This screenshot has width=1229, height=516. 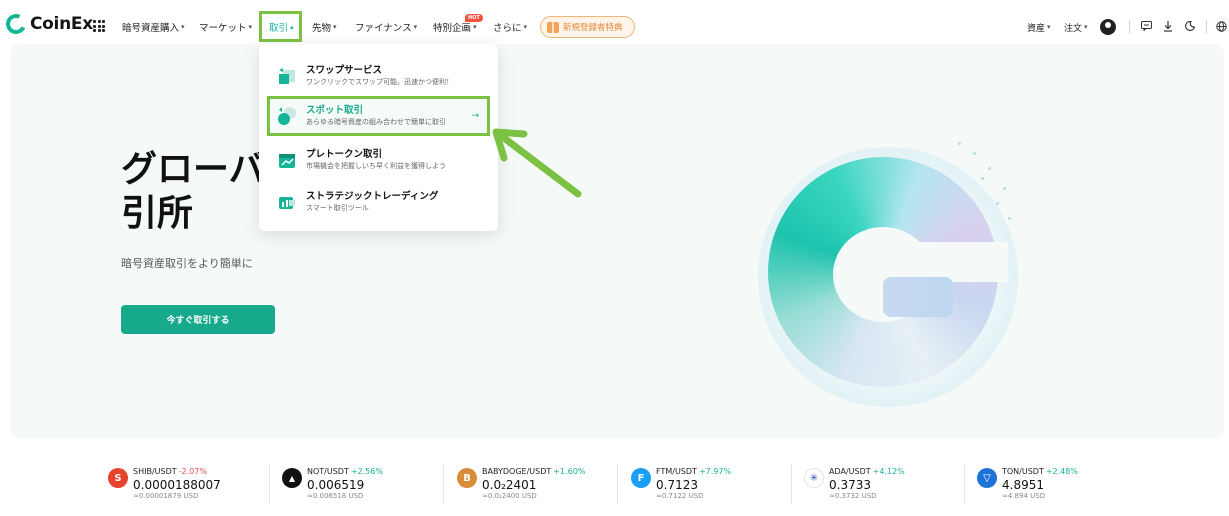 I want to click on user-avatar, so click(x=1108, y=27).